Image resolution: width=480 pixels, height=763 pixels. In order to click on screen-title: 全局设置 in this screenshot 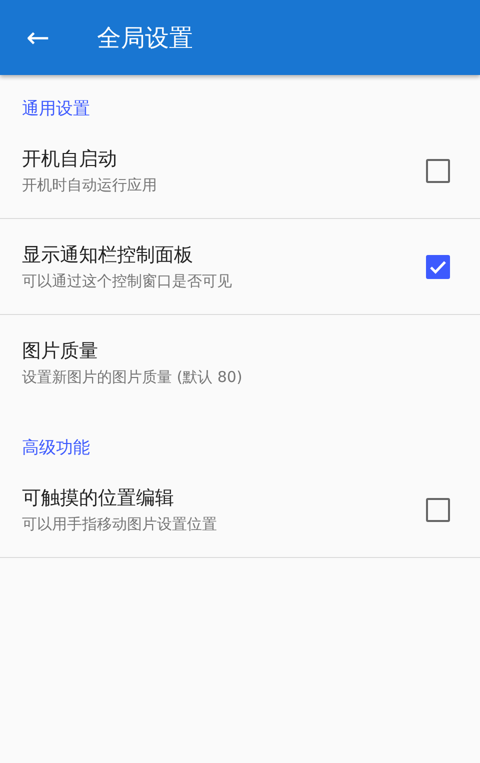, I will do `click(145, 38)`.